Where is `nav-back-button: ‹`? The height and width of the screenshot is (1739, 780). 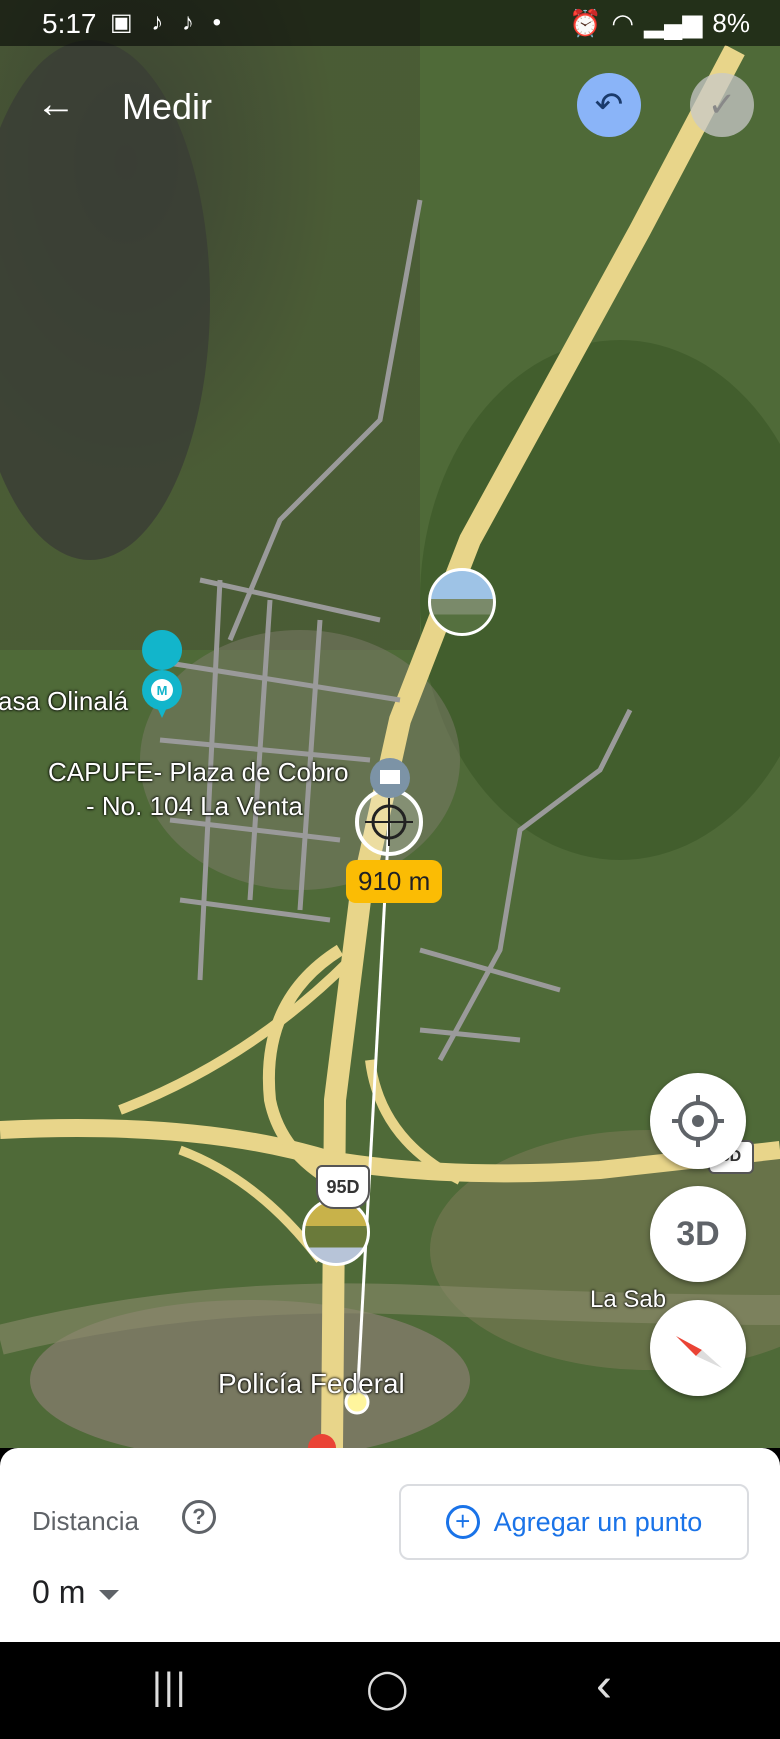
nav-back-button: ‹ is located at coordinates (604, 1685).